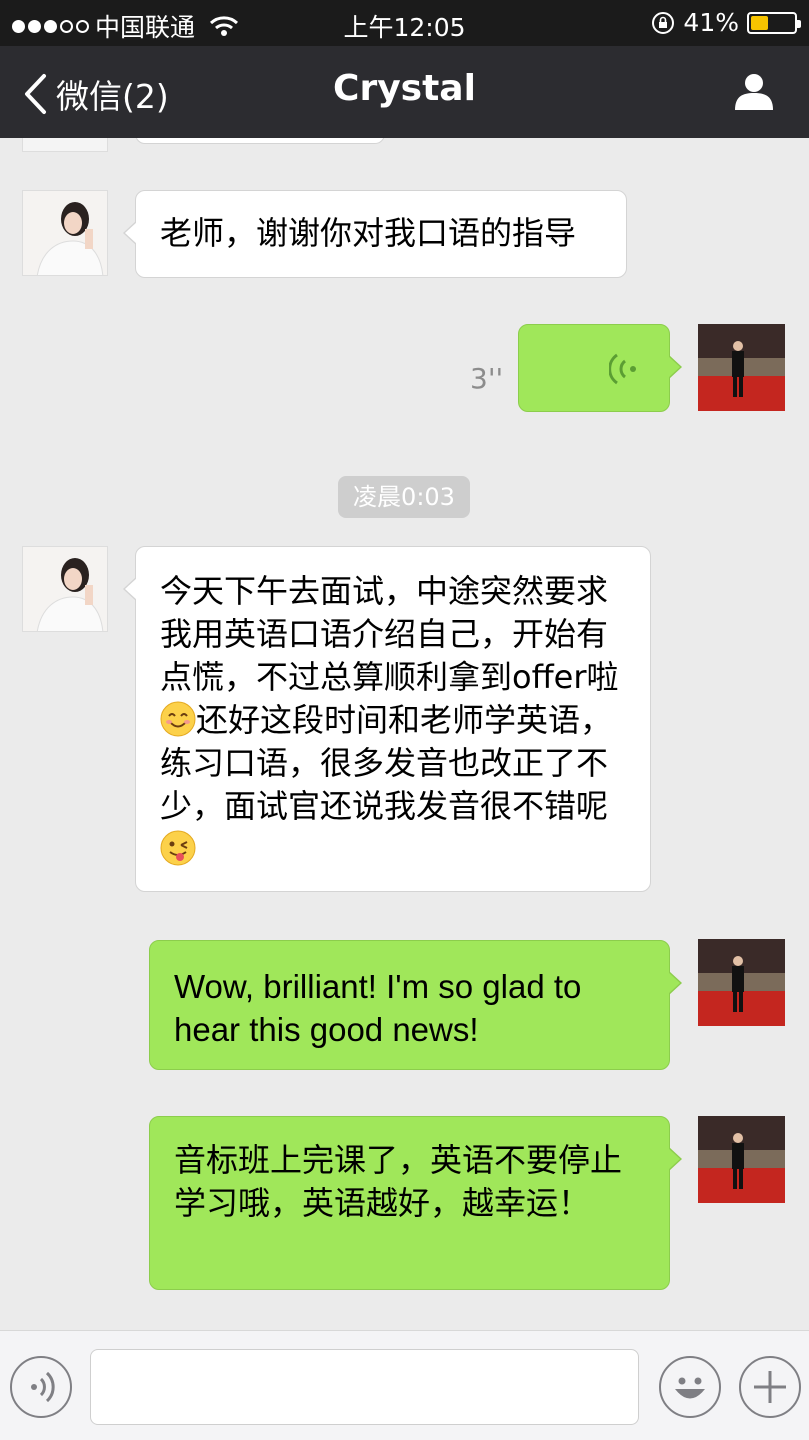 The width and height of the screenshot is (809, 1440). What do you see at coordinates (404, 23) in the screenshot?
I see `status-bar: 中国联通 上午12:05 41%` at bounding box center [404, 23].